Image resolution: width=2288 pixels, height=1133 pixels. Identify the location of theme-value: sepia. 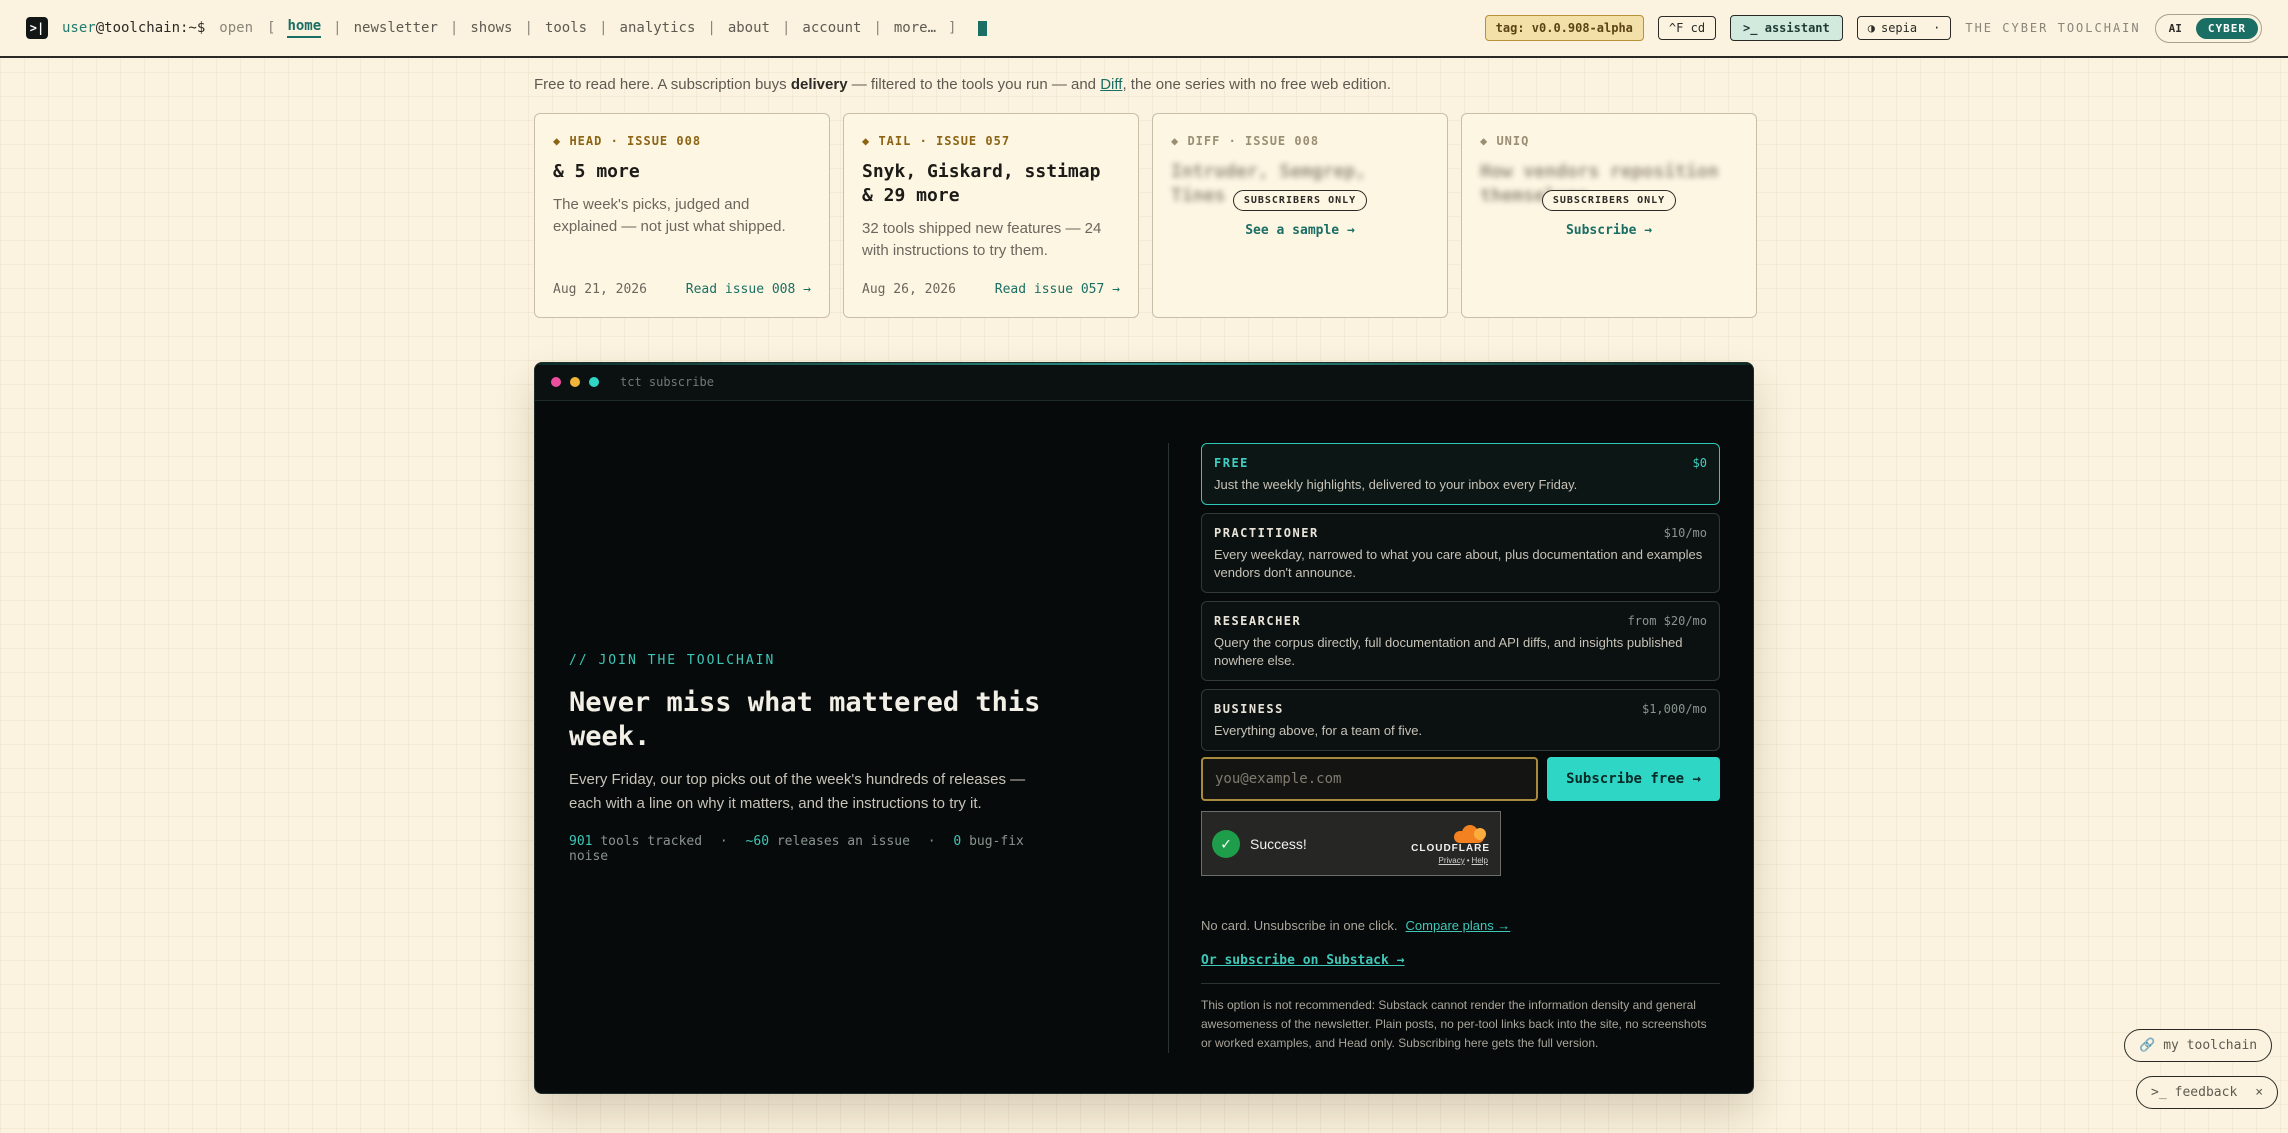
(1899, 28).